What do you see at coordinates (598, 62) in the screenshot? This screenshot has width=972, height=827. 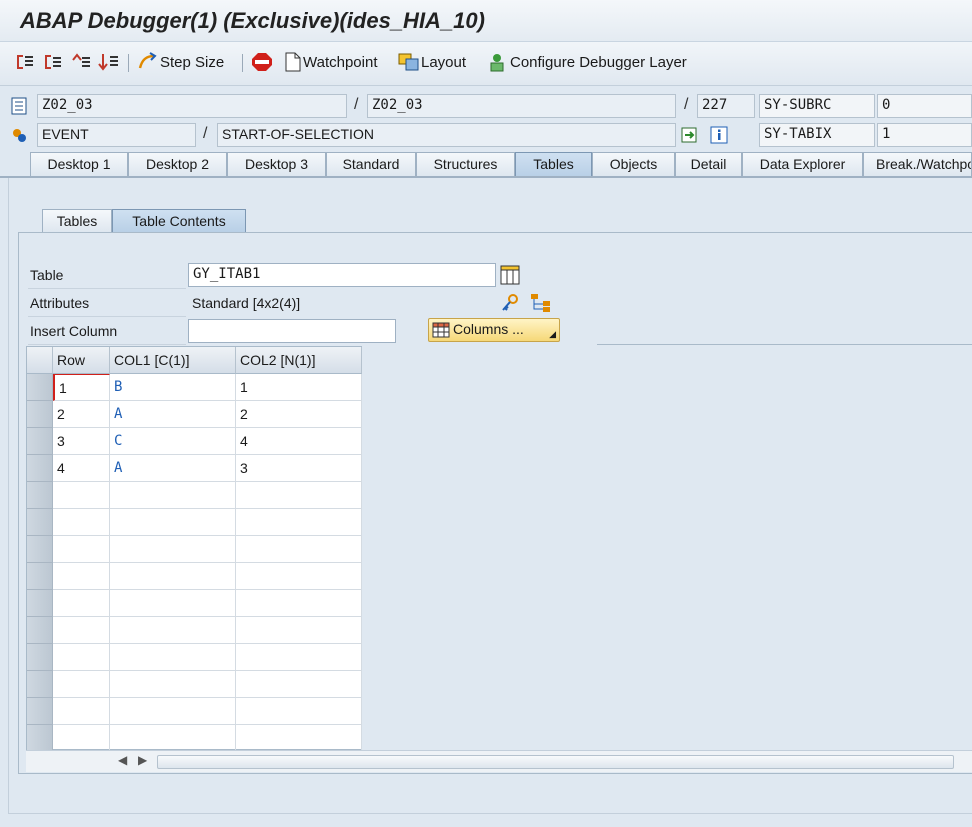 I see `configure-debugger-layer-button: Configure Debugger Layer` at bounding box center [598, 62].